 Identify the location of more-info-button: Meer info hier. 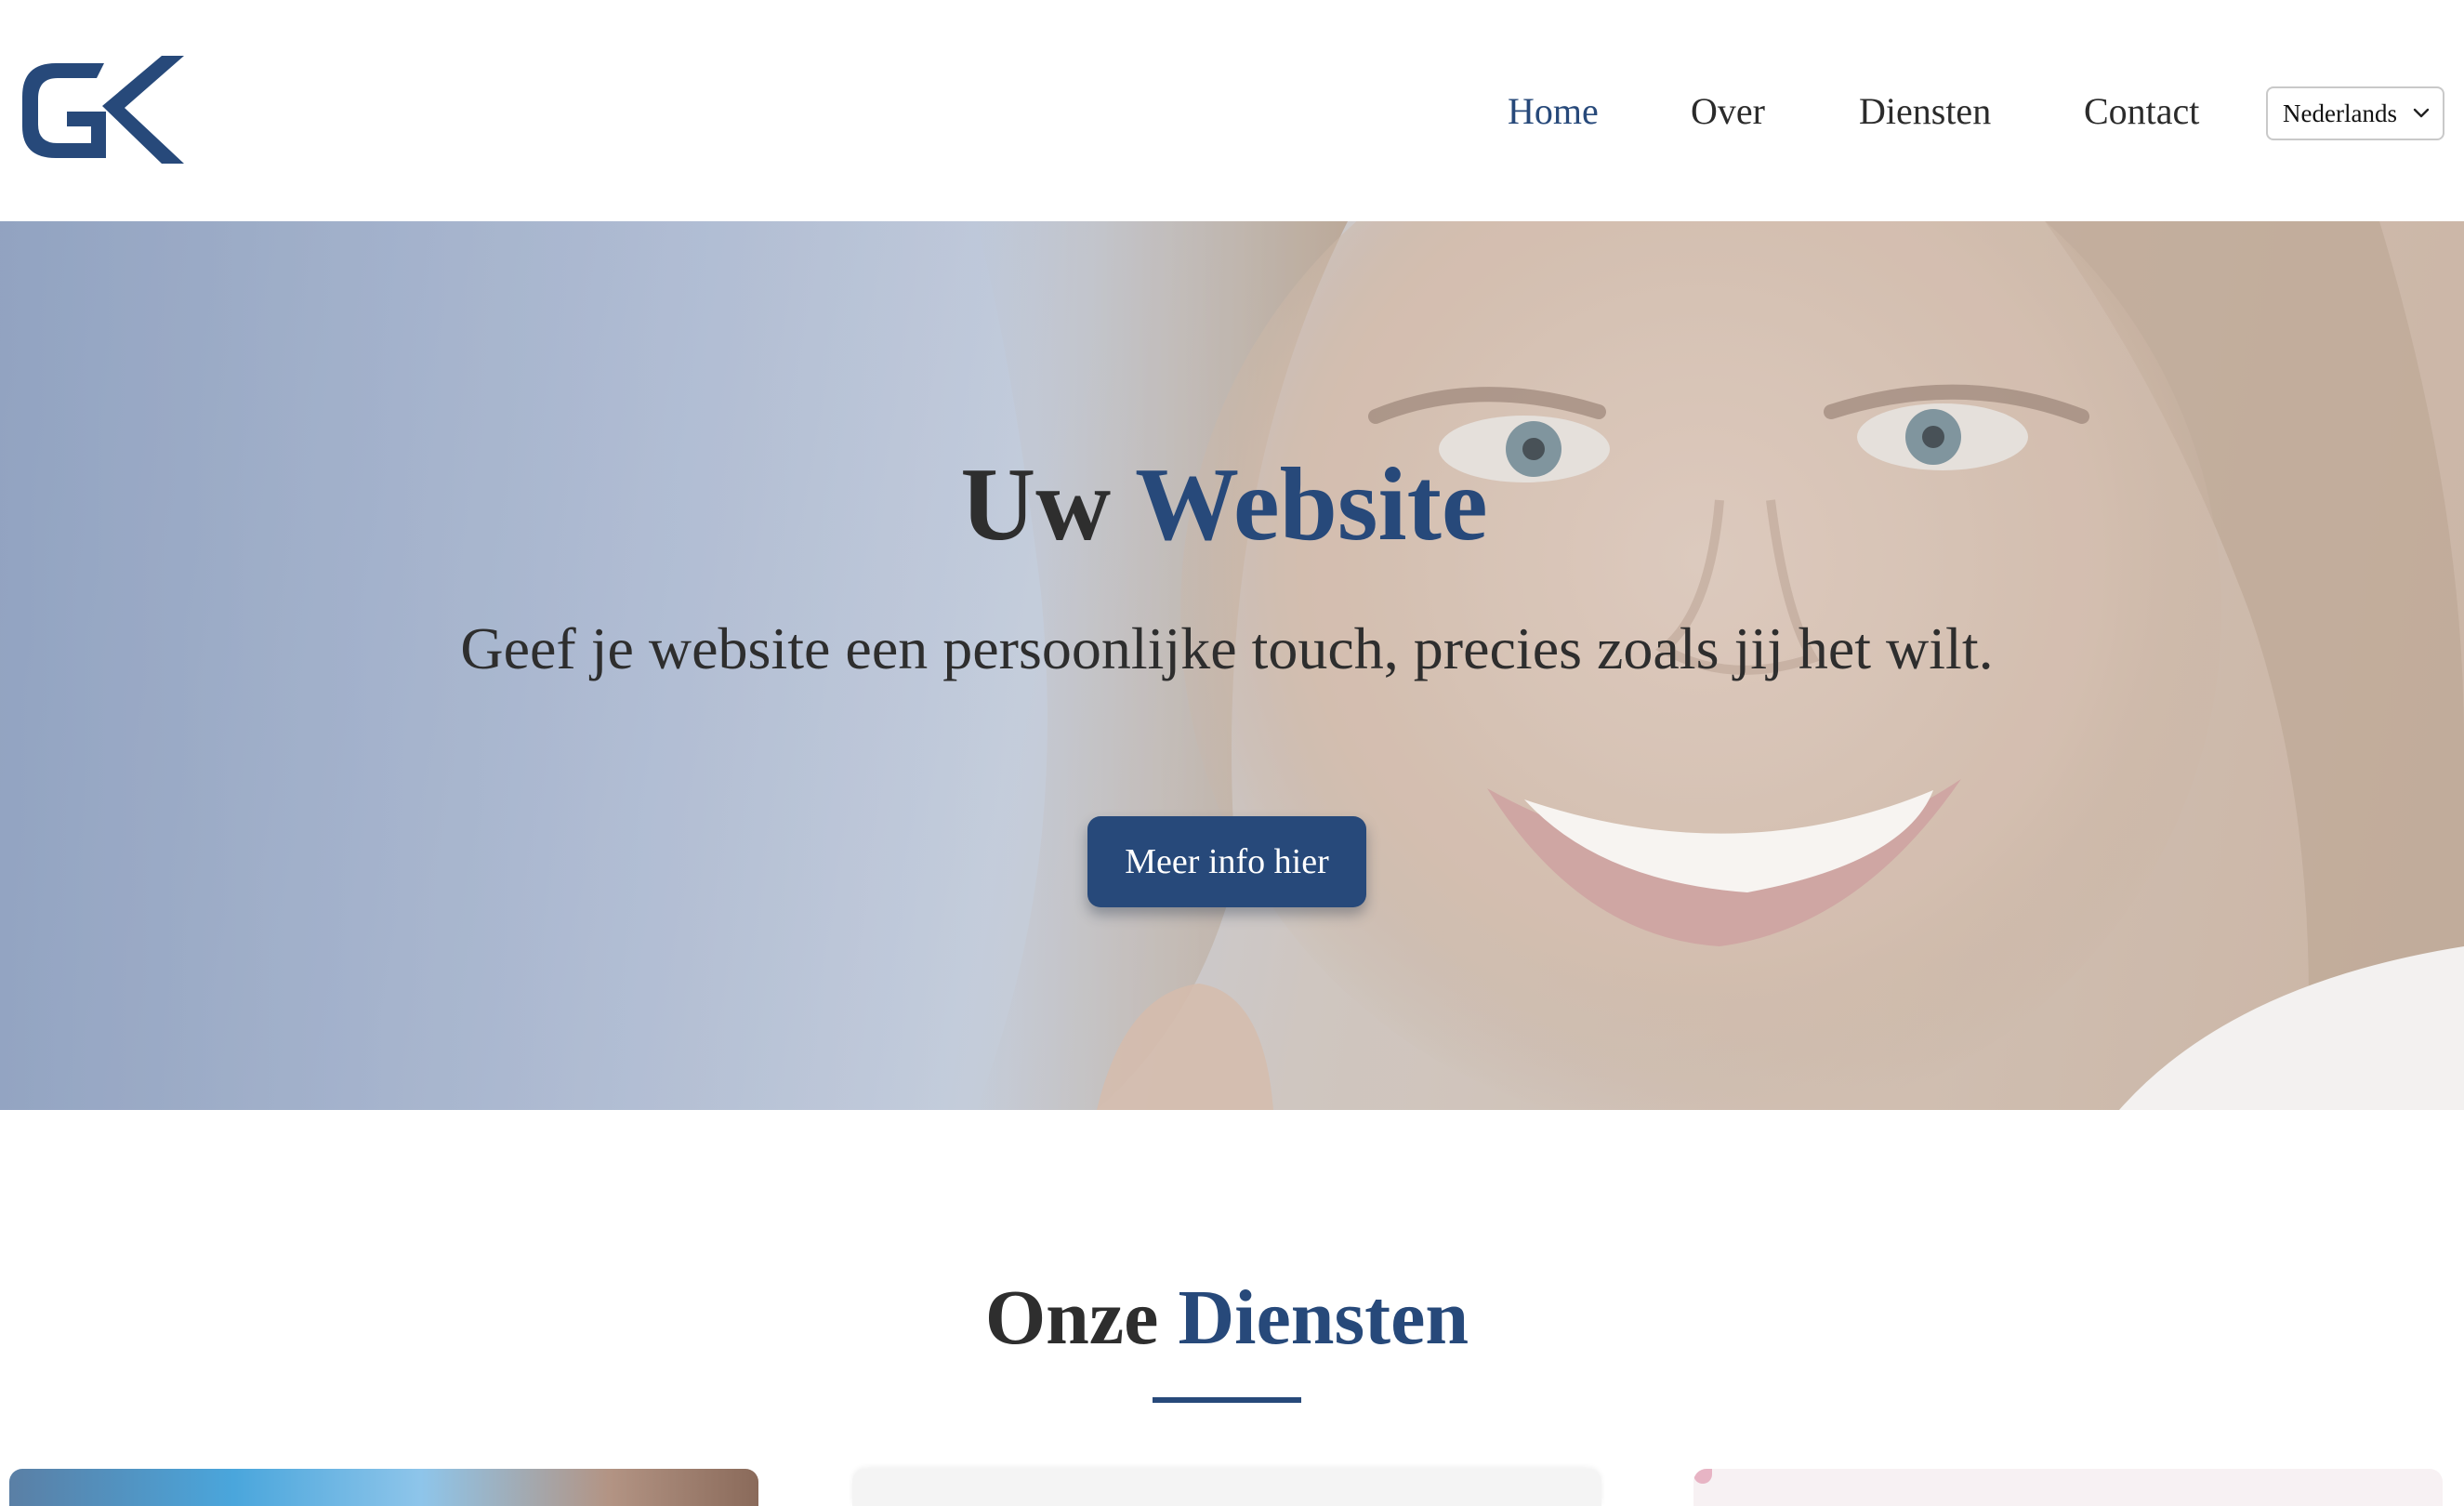
(1227, 861).